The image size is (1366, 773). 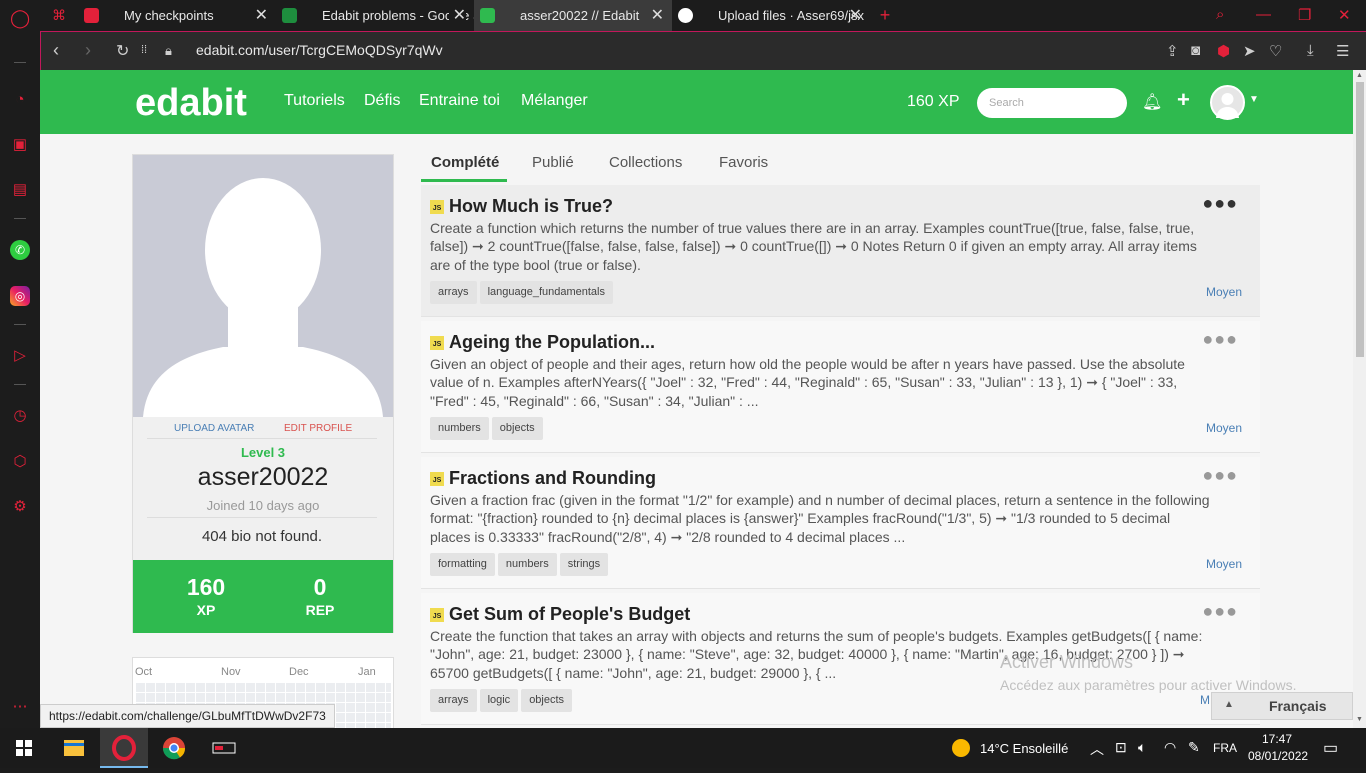 I want to click on menu-icon: ☰, so click(x=1342, y=51).